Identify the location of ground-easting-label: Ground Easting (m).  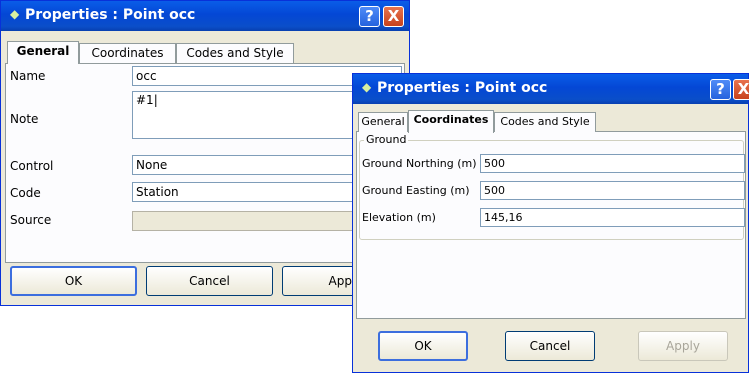
(416, 190).